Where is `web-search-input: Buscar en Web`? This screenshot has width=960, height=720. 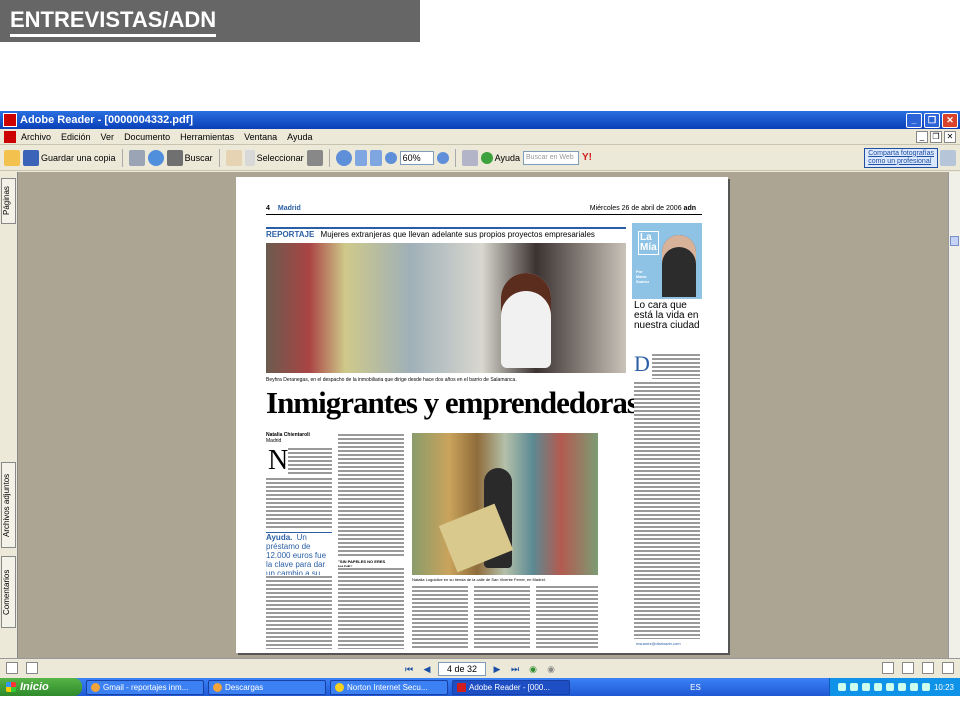
web-search-input: Buscar en Web is located at coordinates (550, 157).